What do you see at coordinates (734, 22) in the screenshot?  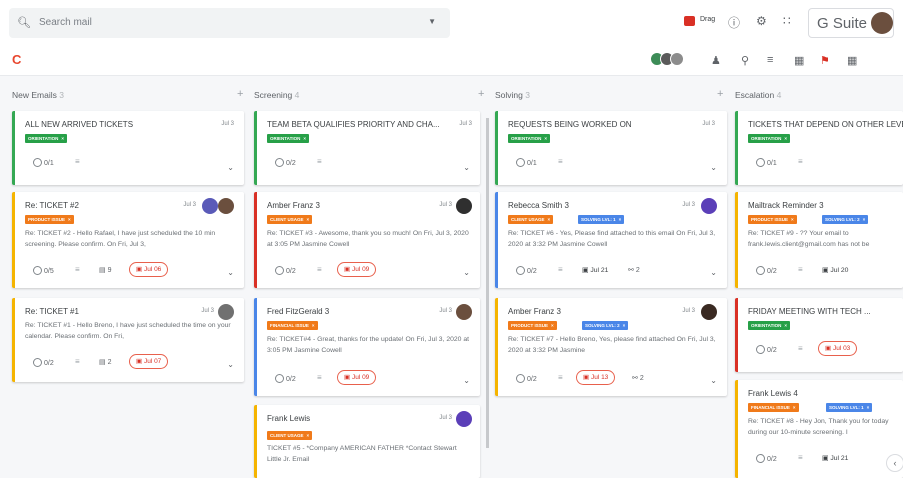 I see `help-icon: ⓘ` at bounding box center [734, 22].